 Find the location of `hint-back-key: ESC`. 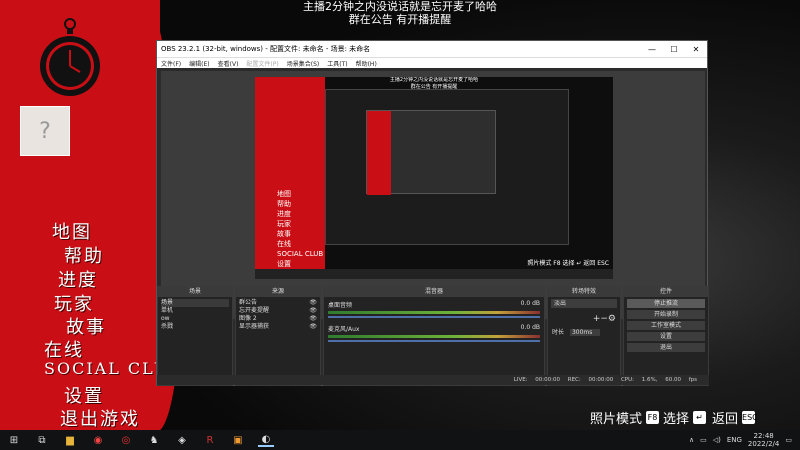

hint-back-key: ESC is located at coordinates (750, 417).